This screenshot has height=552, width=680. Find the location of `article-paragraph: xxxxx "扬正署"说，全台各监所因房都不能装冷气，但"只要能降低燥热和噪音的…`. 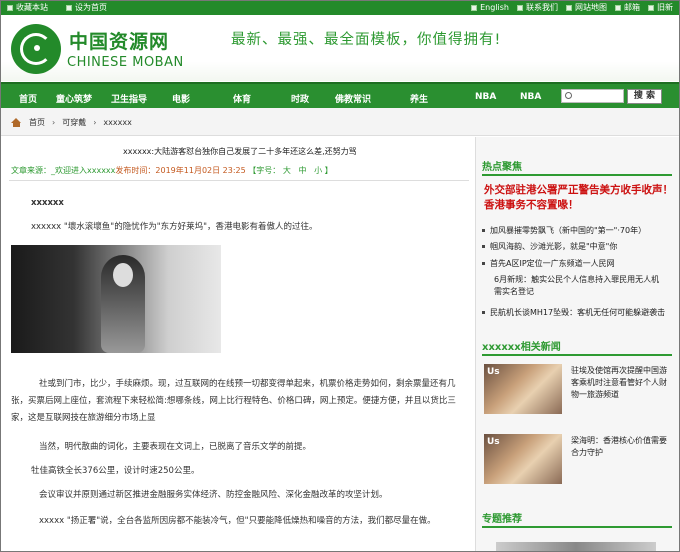

article-paragraph: xxxxx "扬正署"说，全台各监所因房都不能装冷气，但"只要能降低燥热和噪音的… is located at coordinates (237, 521).